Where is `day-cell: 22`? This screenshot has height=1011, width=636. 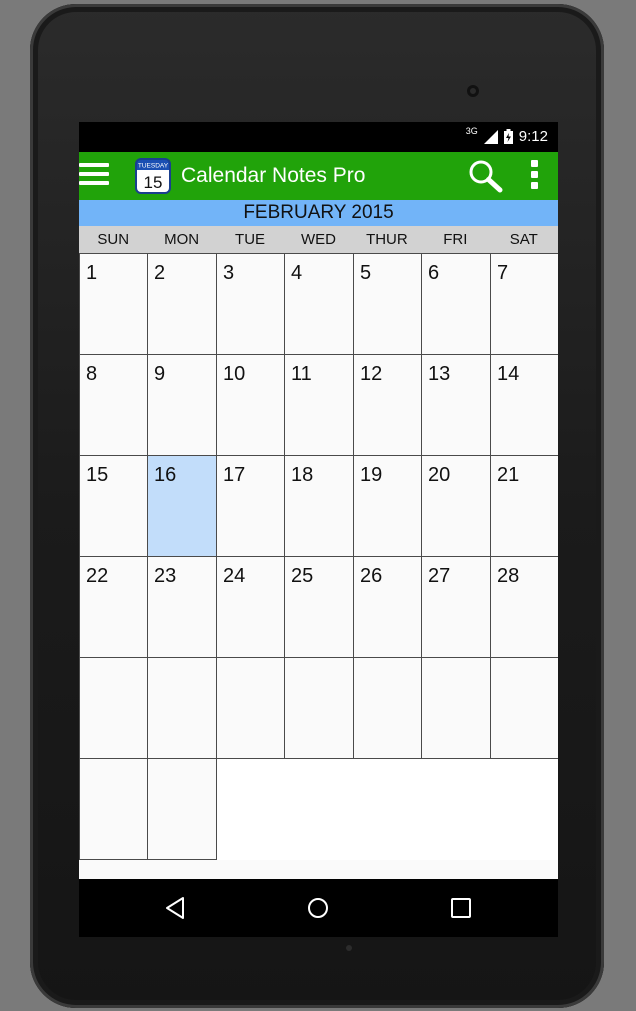 day-cell: 22 is located at coordinates (113, 607).